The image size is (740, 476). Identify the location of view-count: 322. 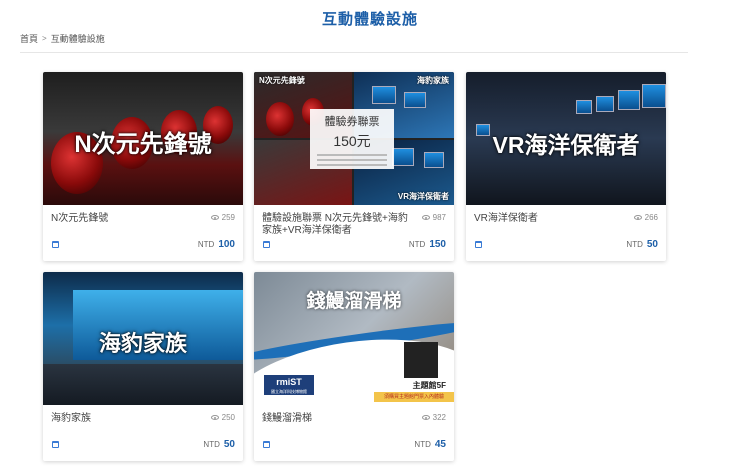
(433, 417).